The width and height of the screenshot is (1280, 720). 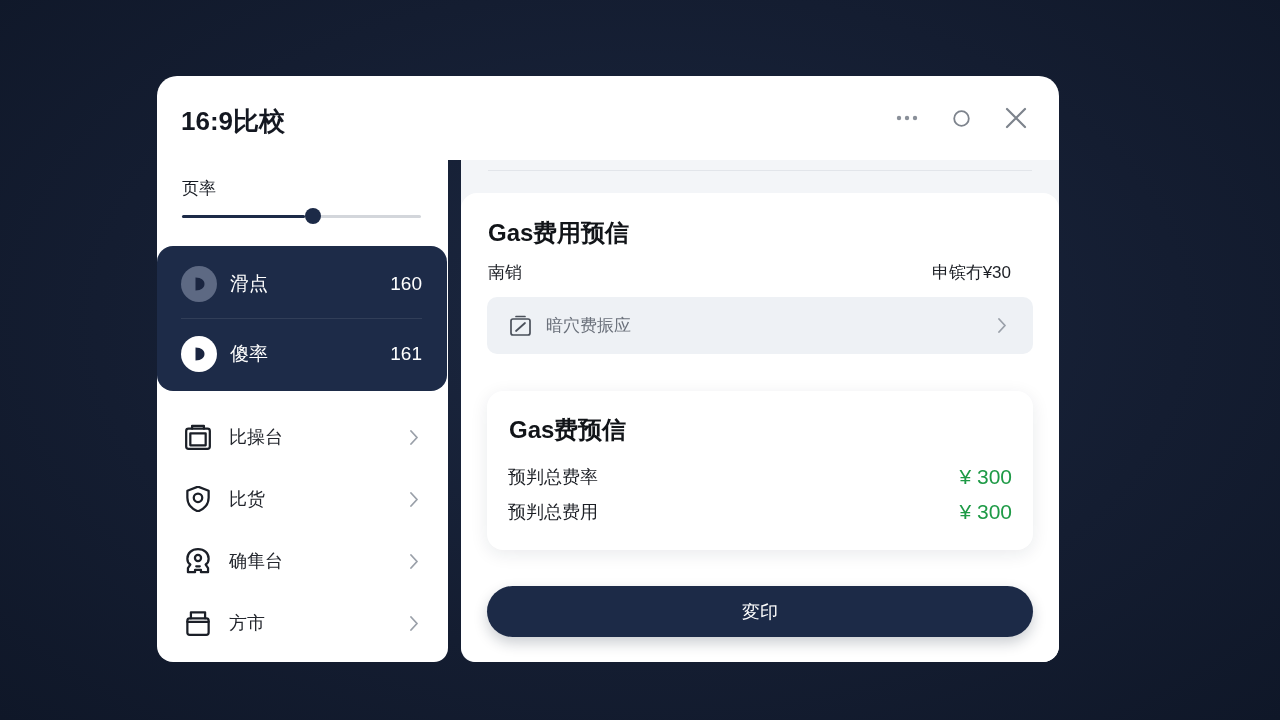 I want to click on clipboard-icon, so click(x=198, y=437).